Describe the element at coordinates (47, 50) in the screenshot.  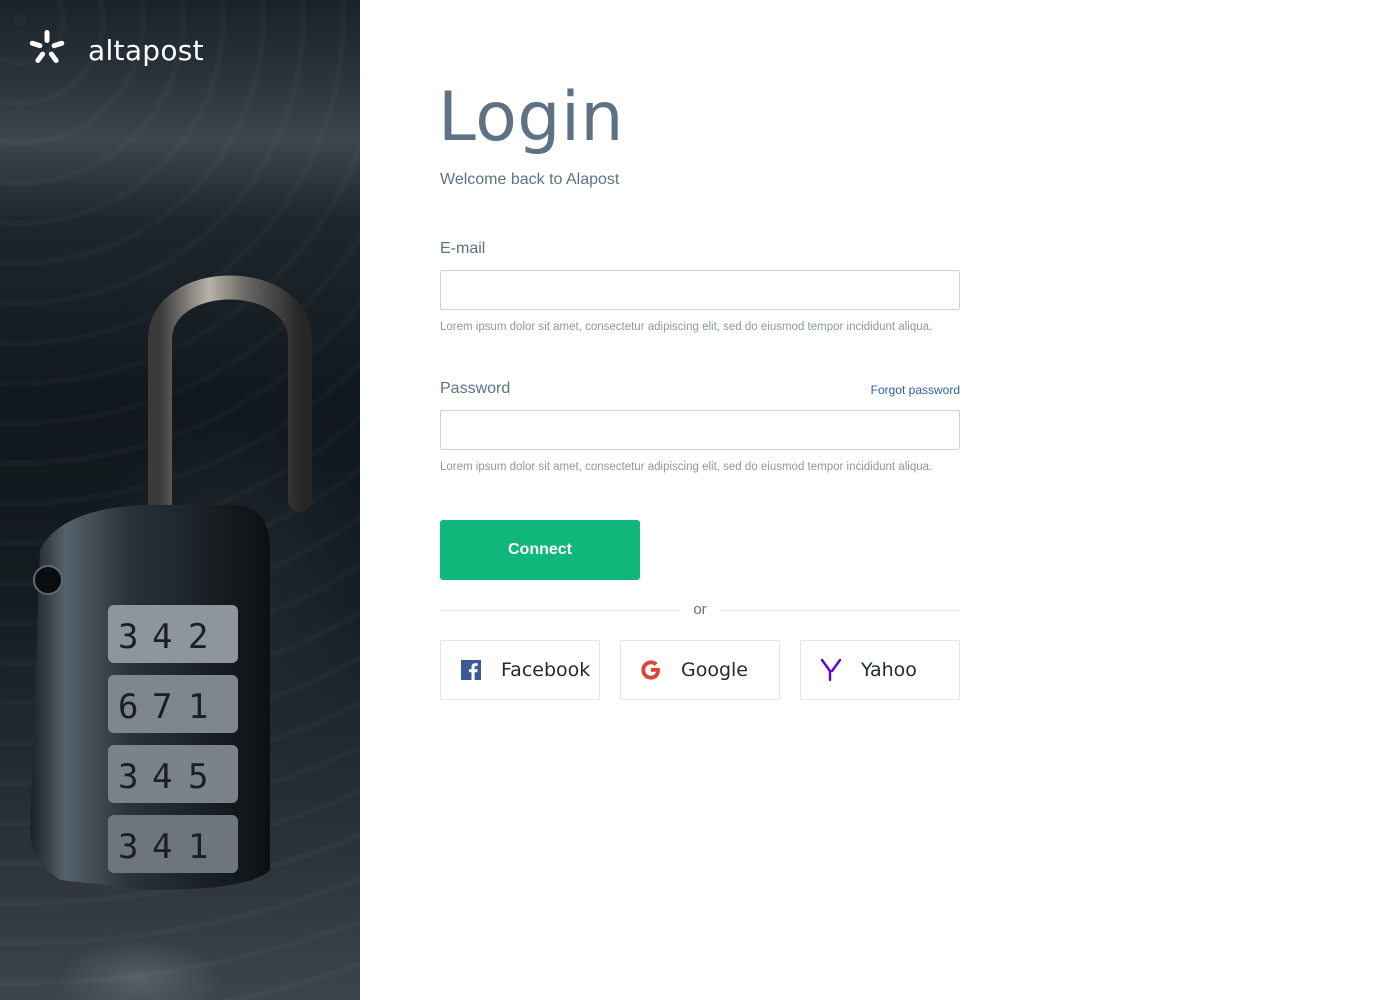
I see `altapost-logo-icon` at that location.